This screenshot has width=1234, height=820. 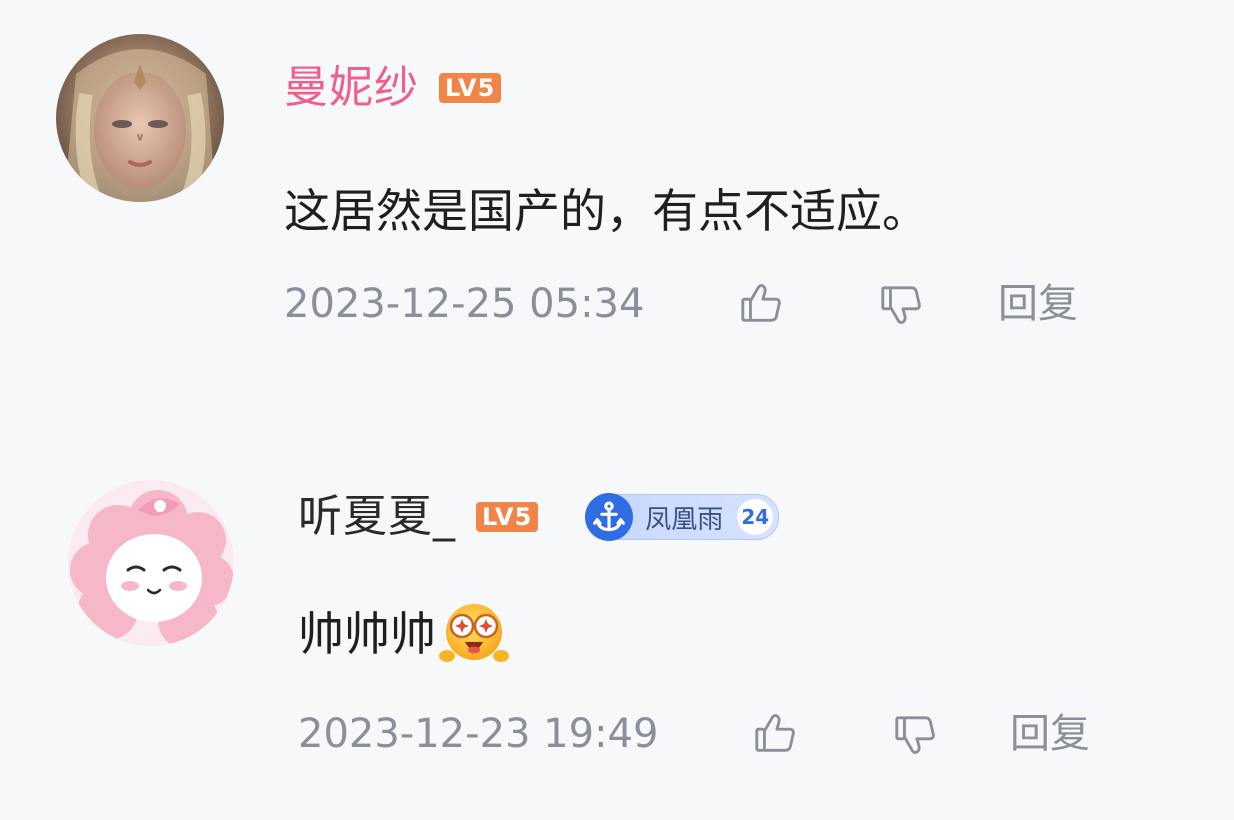 What do you see at coordinates (755, 517) in the screenshot?
I see `fan-medal-level: 24` at bounding box center [755, 517].